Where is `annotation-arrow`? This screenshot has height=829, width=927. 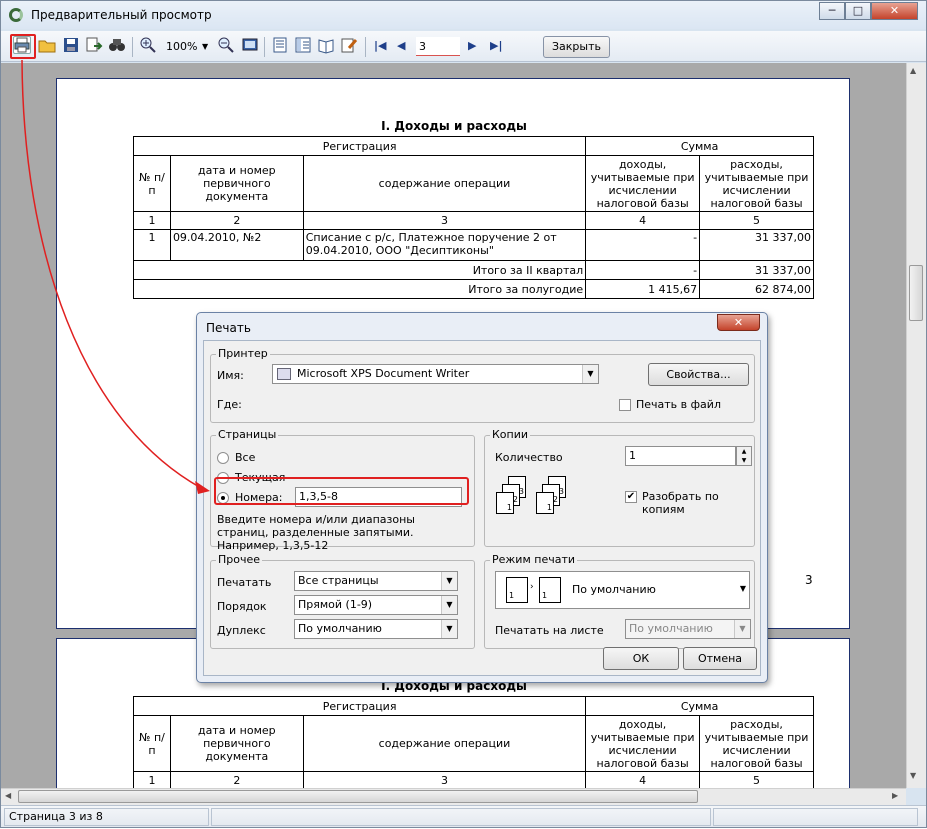 annotation-arrow is located at coordinates (115, 276).